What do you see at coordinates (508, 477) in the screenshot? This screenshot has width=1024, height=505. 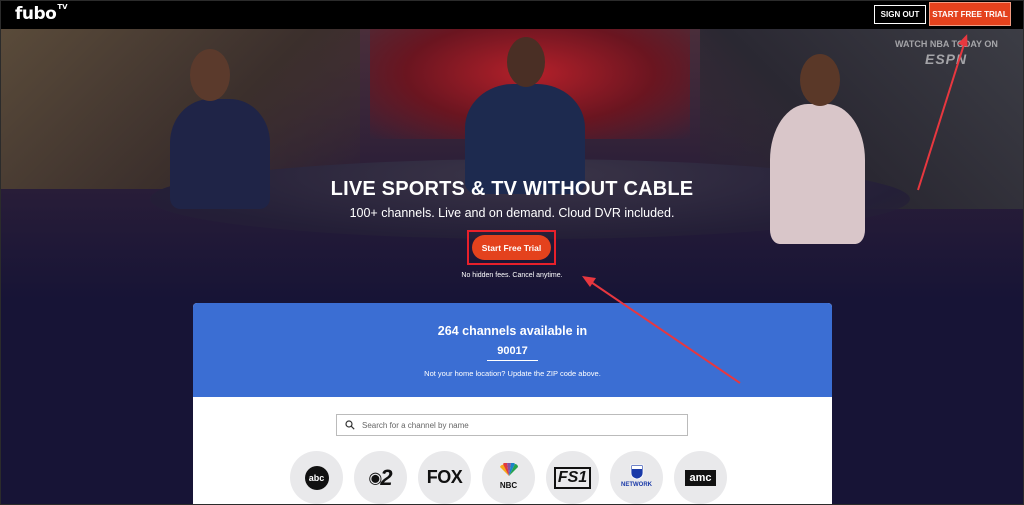 I see `channel-logo-nbc: NBC` at bounding box center [508, 477].